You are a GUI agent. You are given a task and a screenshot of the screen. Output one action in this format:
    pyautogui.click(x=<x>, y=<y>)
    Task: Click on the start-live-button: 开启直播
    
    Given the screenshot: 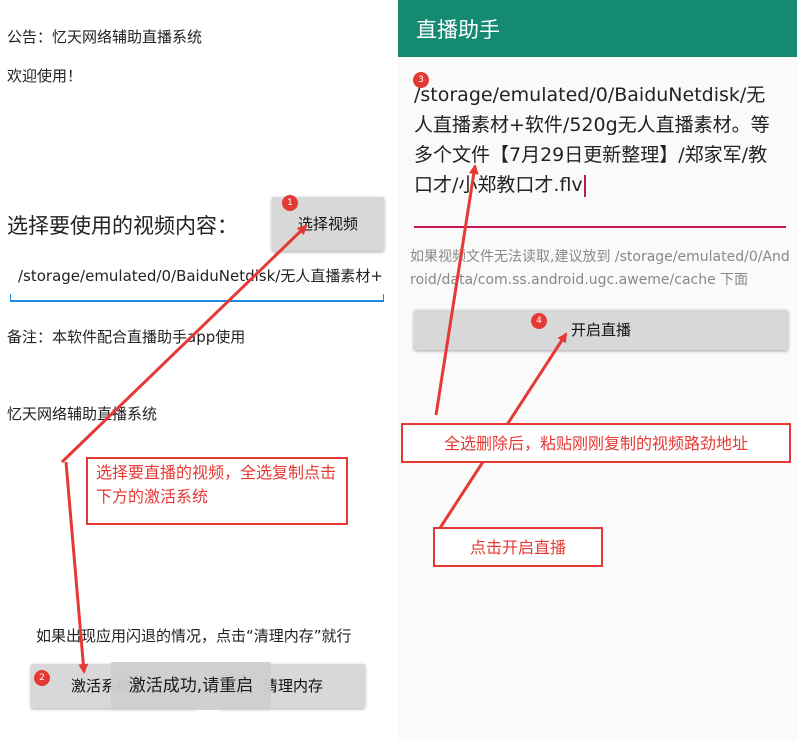 What is the action you would take?
    pyautogui.click(x=601, y=330)
    